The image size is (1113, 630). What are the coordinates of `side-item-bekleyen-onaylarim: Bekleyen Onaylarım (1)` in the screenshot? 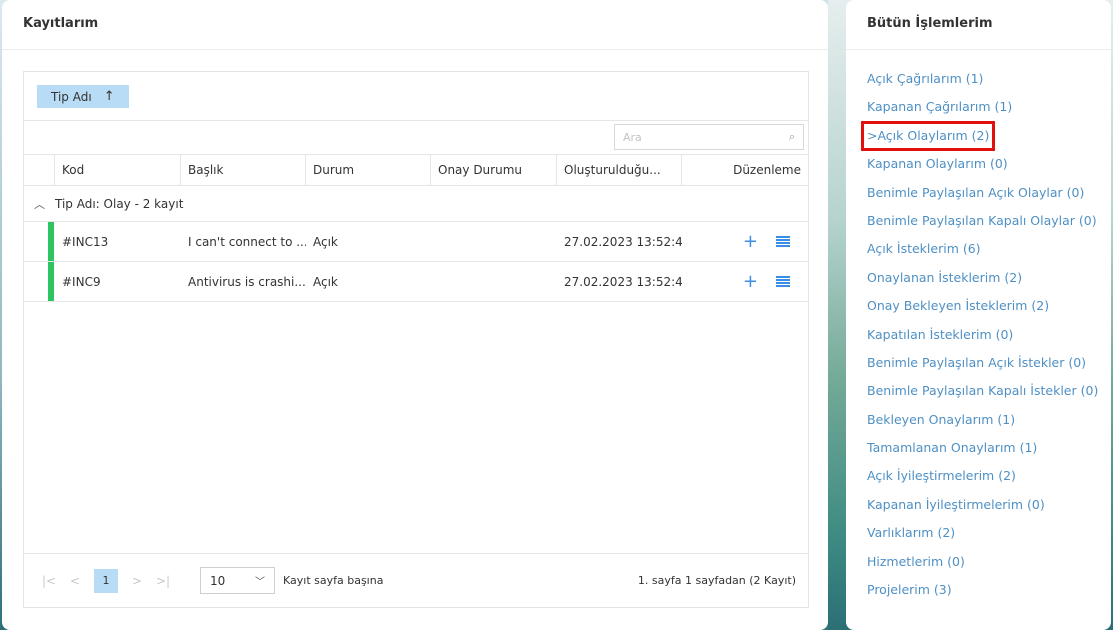 It's located at (978, 425).